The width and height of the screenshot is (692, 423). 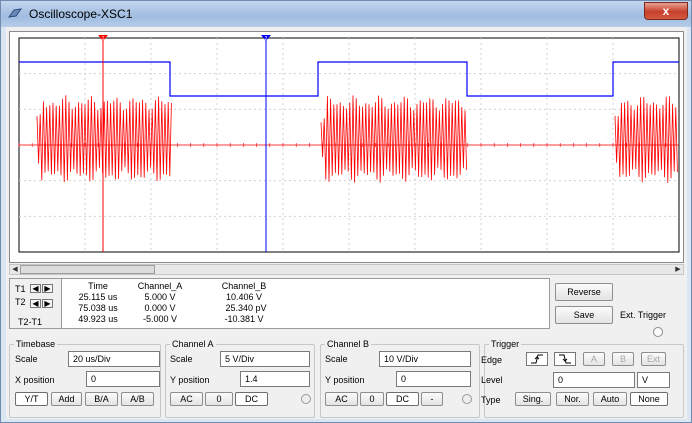 I want to click on trigger-source-ext-button: Ext, so click(x=653, y=359).